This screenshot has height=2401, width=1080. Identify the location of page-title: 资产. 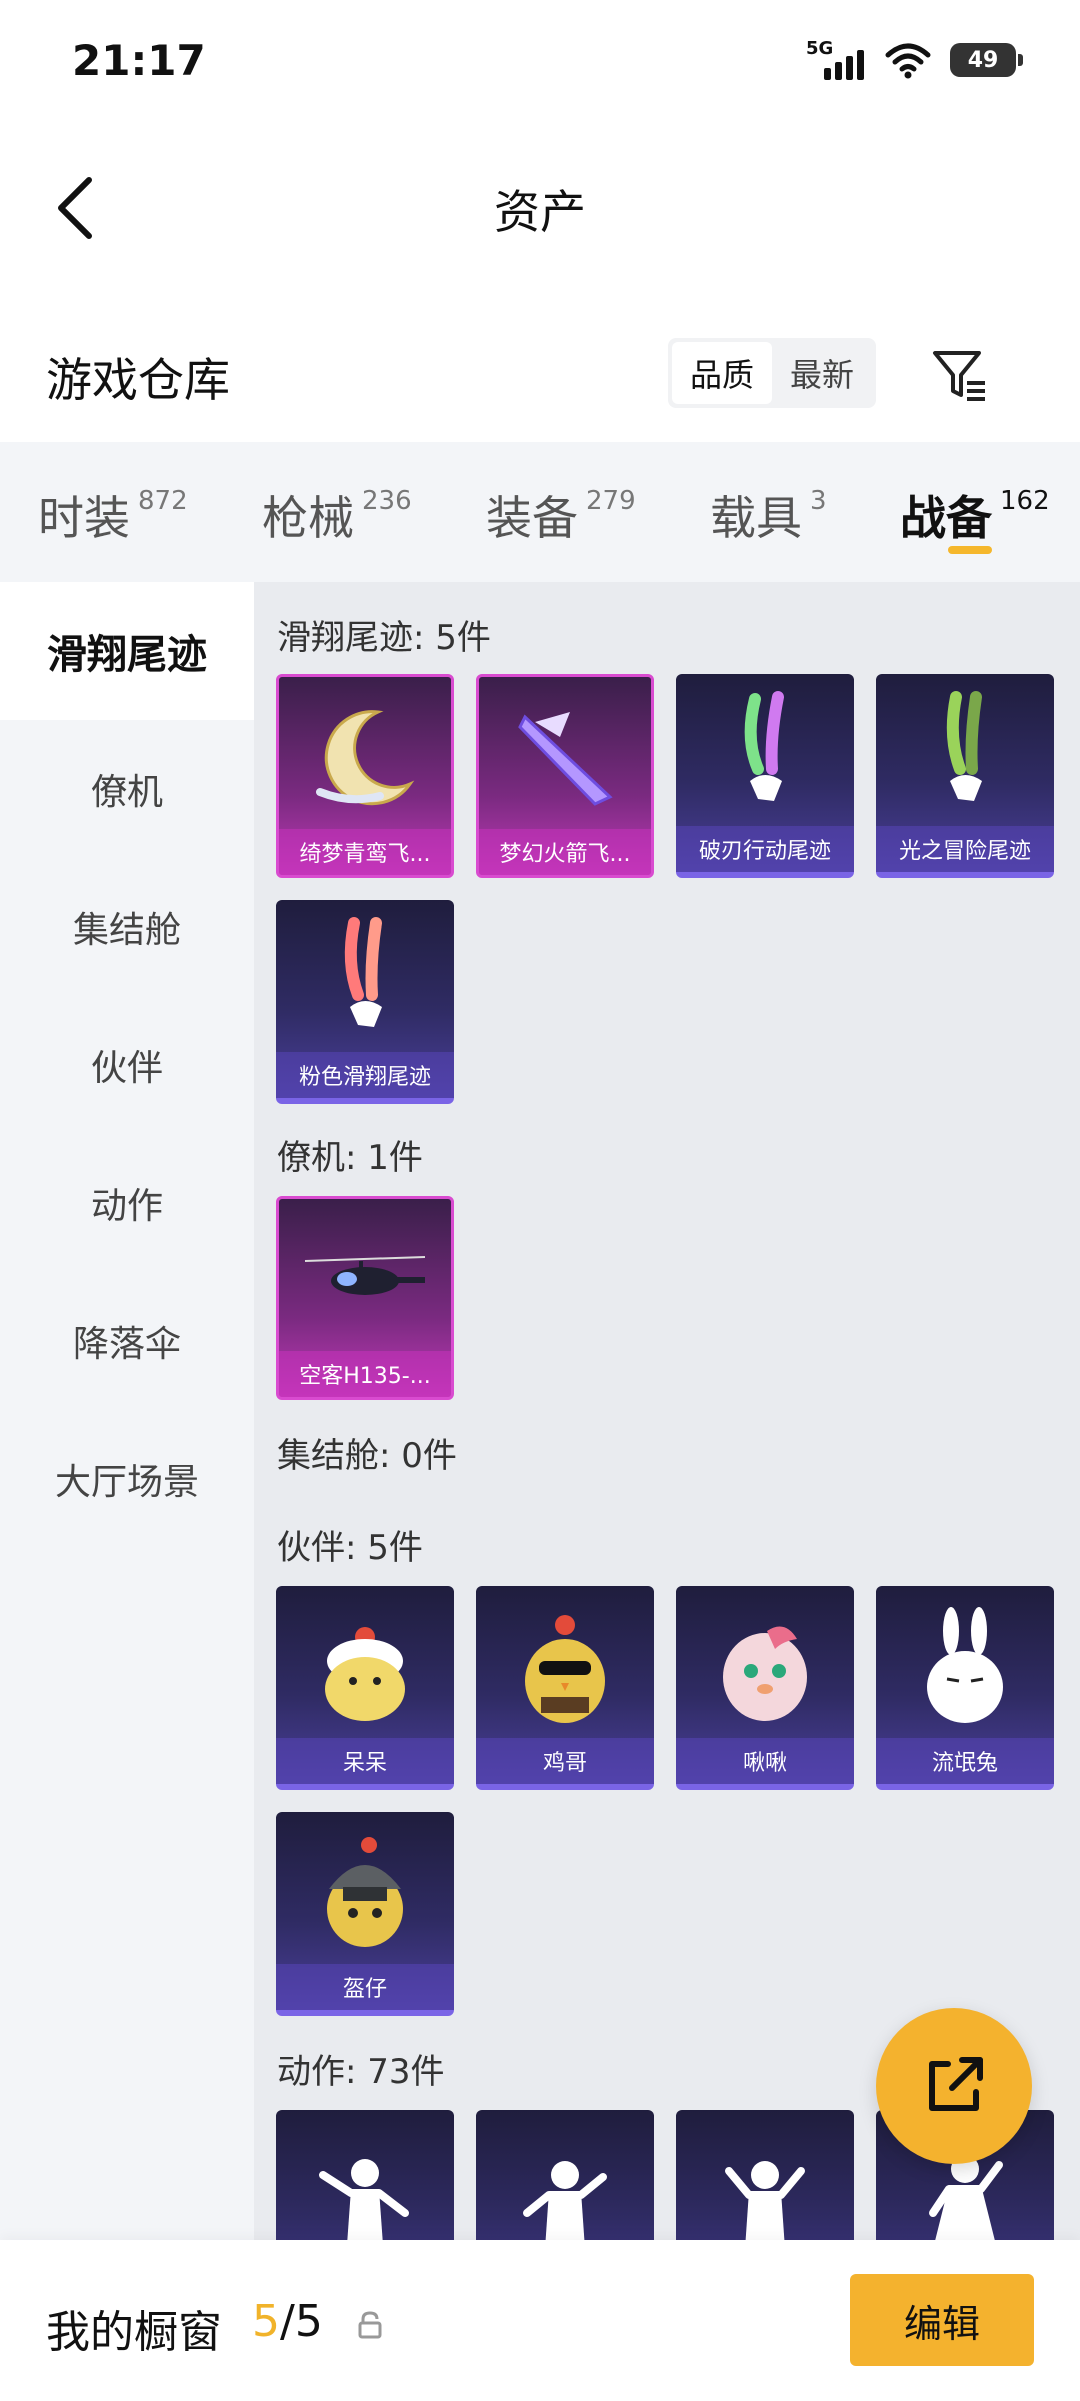
(540, 212).